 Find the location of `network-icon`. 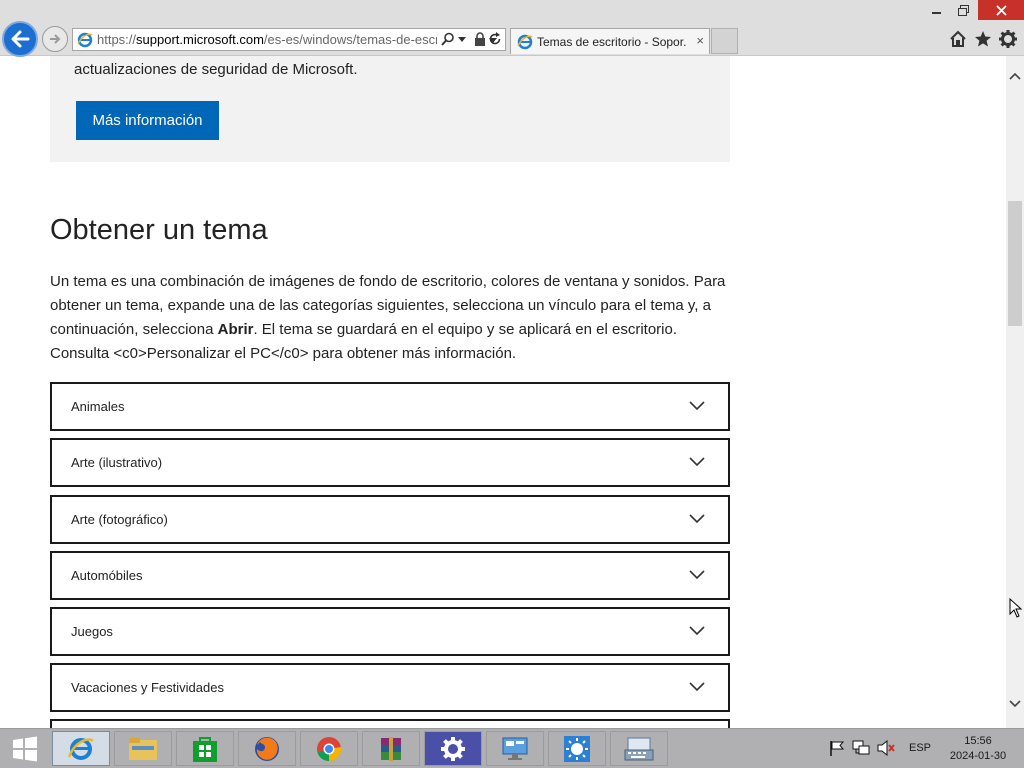

network-icon is located at coordinates (861, 748).